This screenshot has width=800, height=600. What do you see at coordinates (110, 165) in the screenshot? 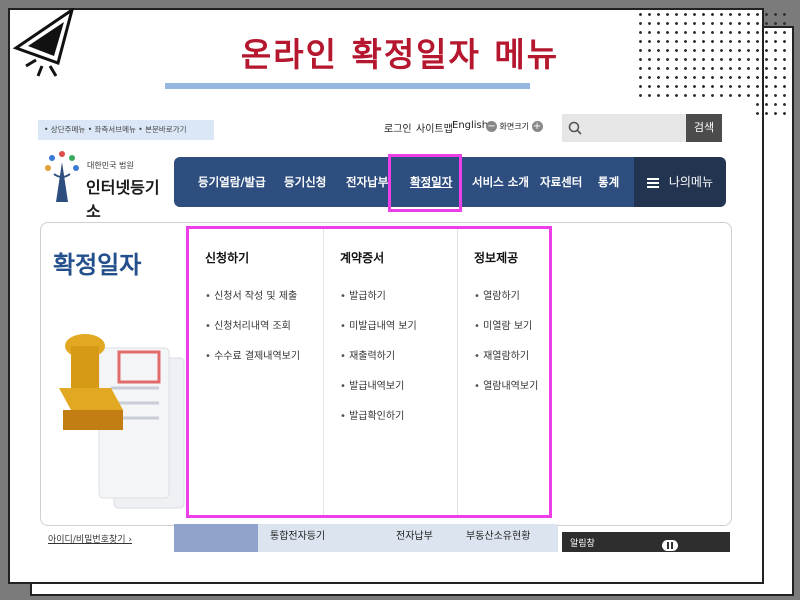
I see `logo-subtitle: 대한민국 법원` at bounding box center [110, 165].